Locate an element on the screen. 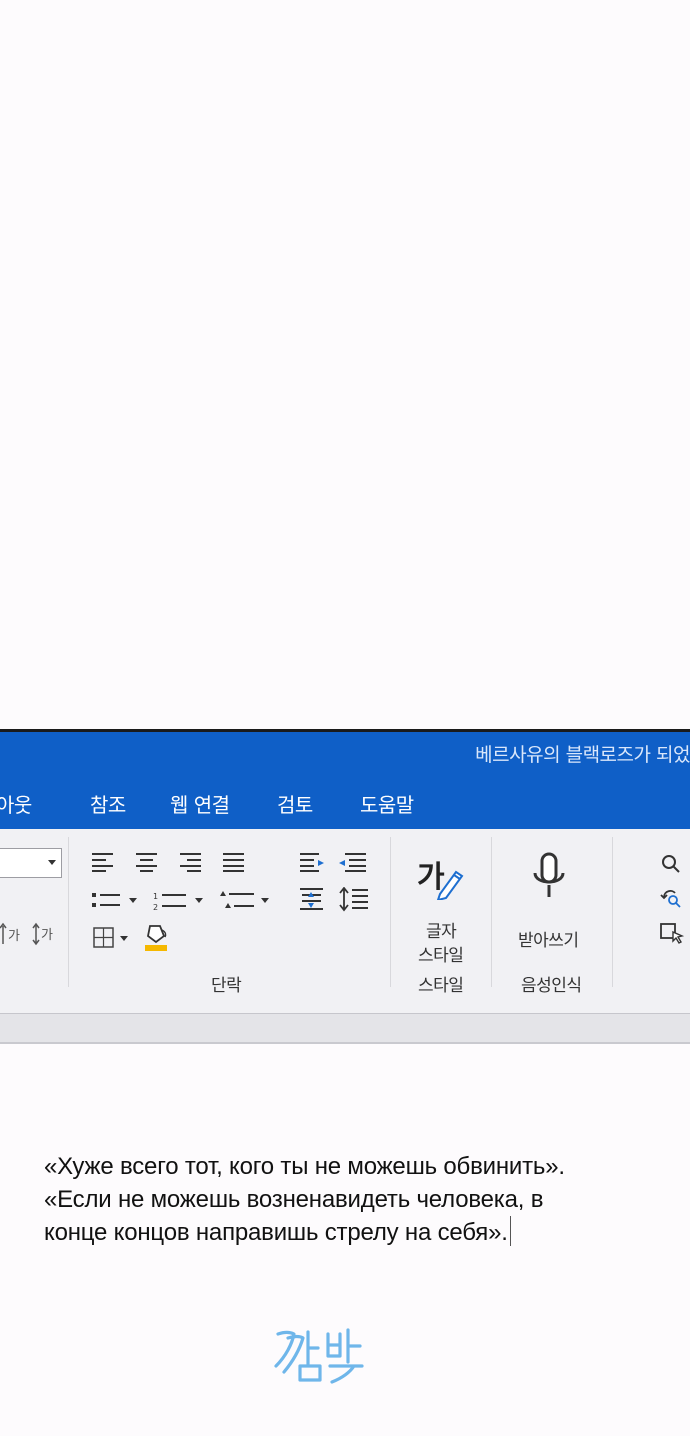 The width and height of the screenshot is (690, 1436). bullet-list-icon is located at coordinates (117, 900).